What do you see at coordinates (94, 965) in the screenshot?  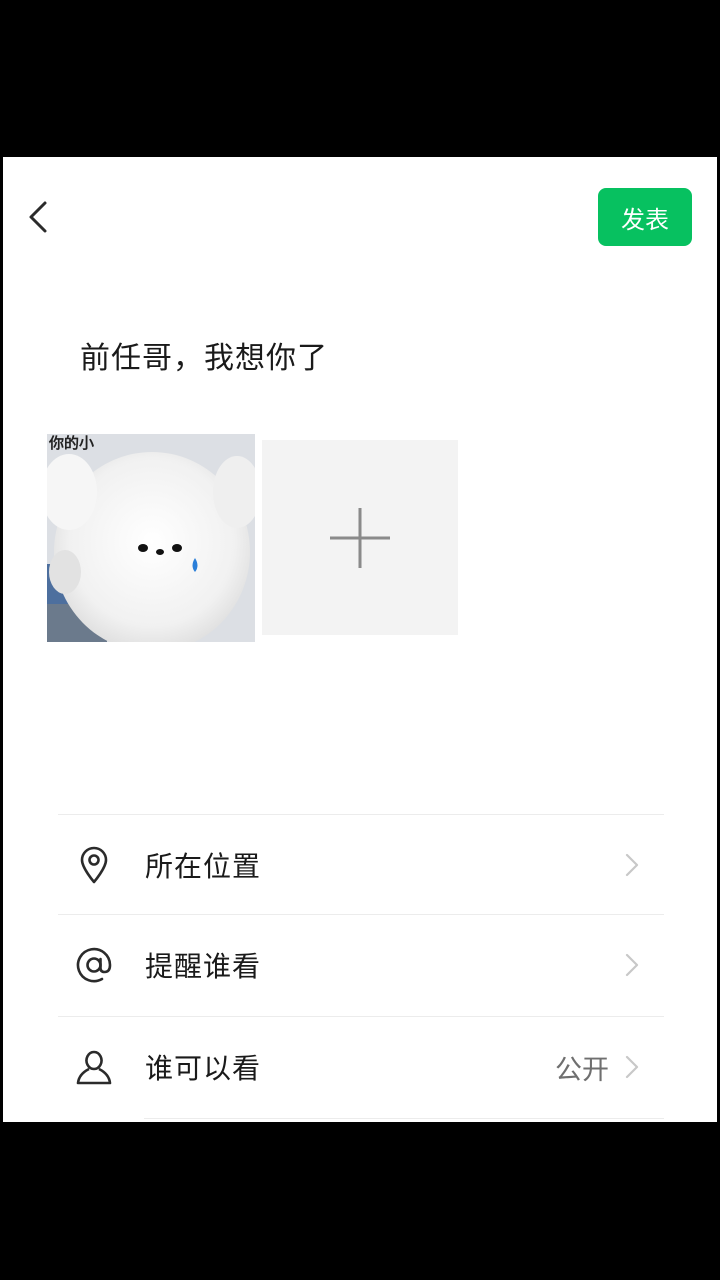 I see `at-sign-icon` at bounding box center [94, 965].